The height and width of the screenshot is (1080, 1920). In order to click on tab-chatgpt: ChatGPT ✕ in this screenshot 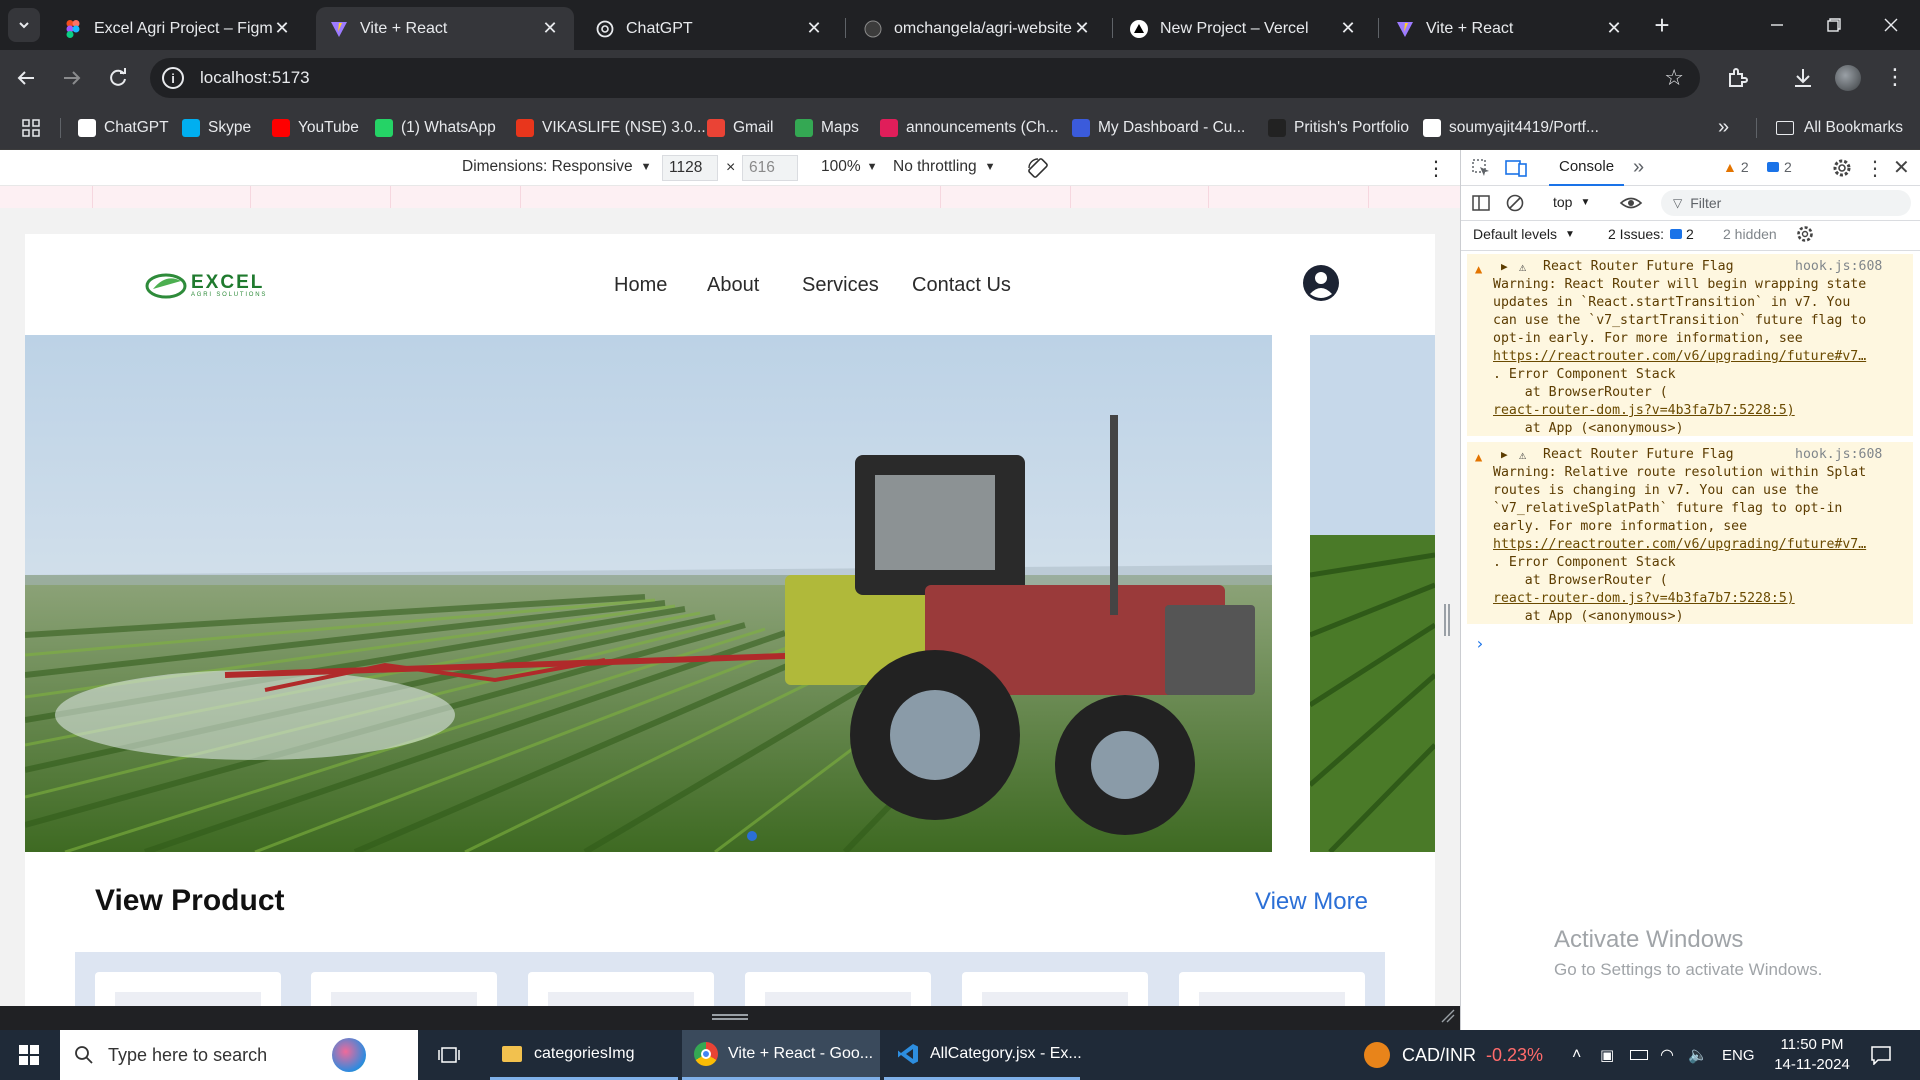, I will do `click(710, 28)`.